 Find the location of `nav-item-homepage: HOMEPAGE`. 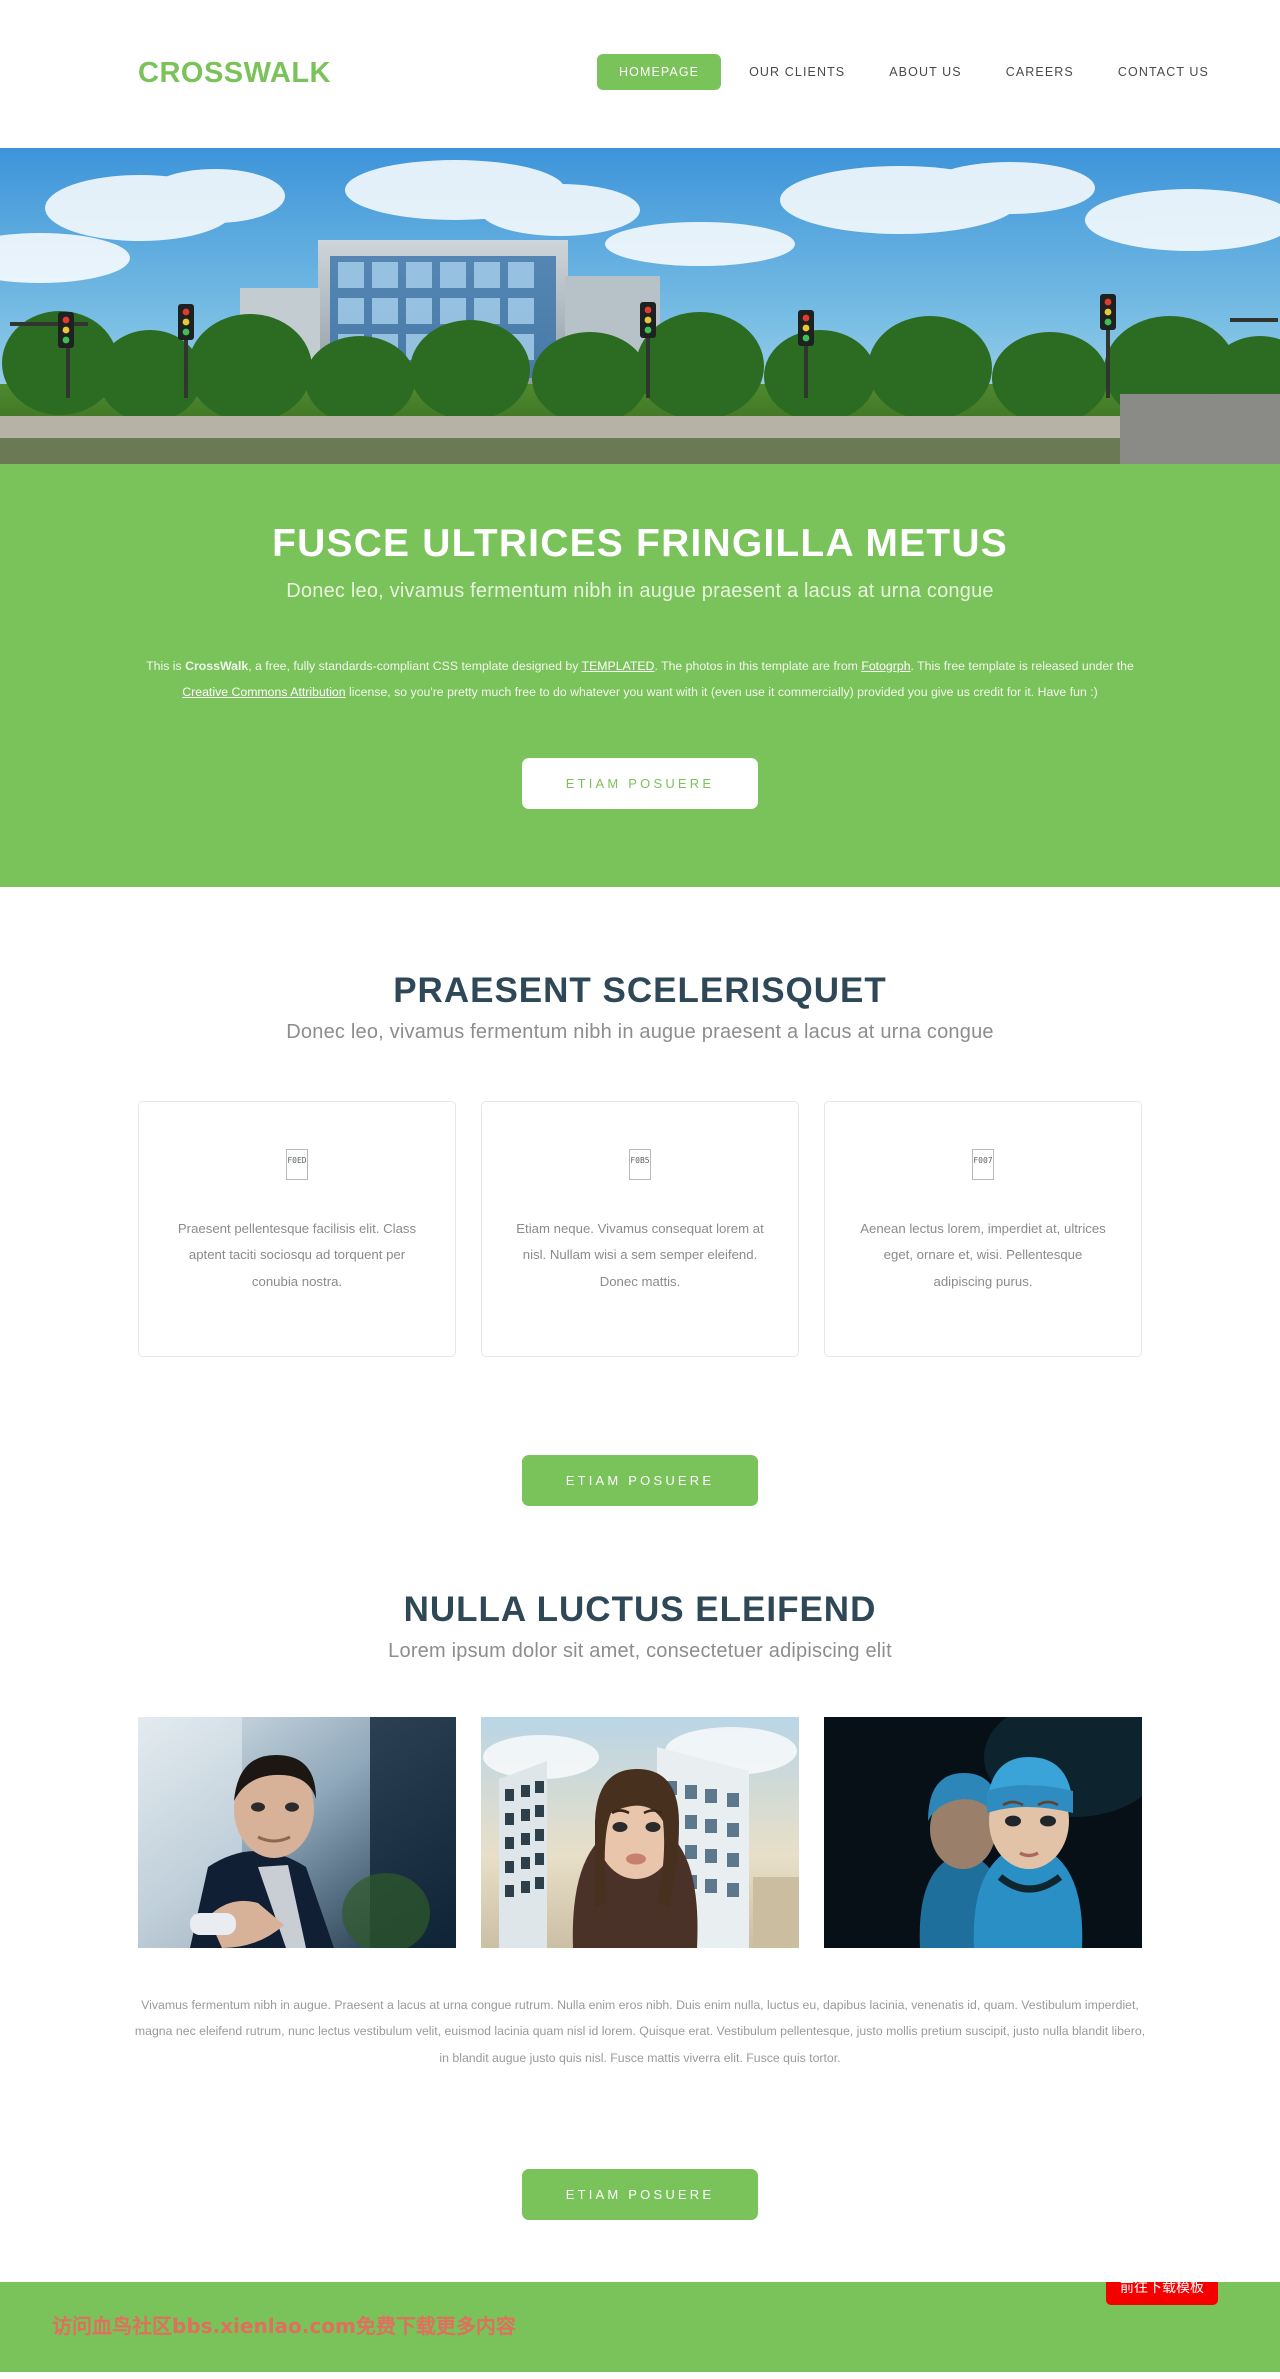

nav-item-homepage: HOMEPAGE is located at coordinates (659, 72).